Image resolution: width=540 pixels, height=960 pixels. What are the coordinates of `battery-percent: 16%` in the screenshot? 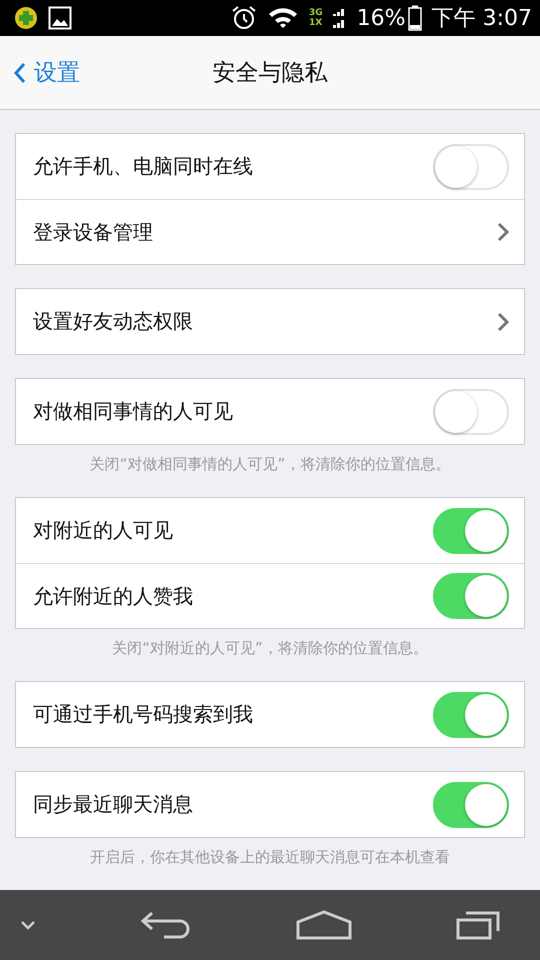 It's located at (381, 18).